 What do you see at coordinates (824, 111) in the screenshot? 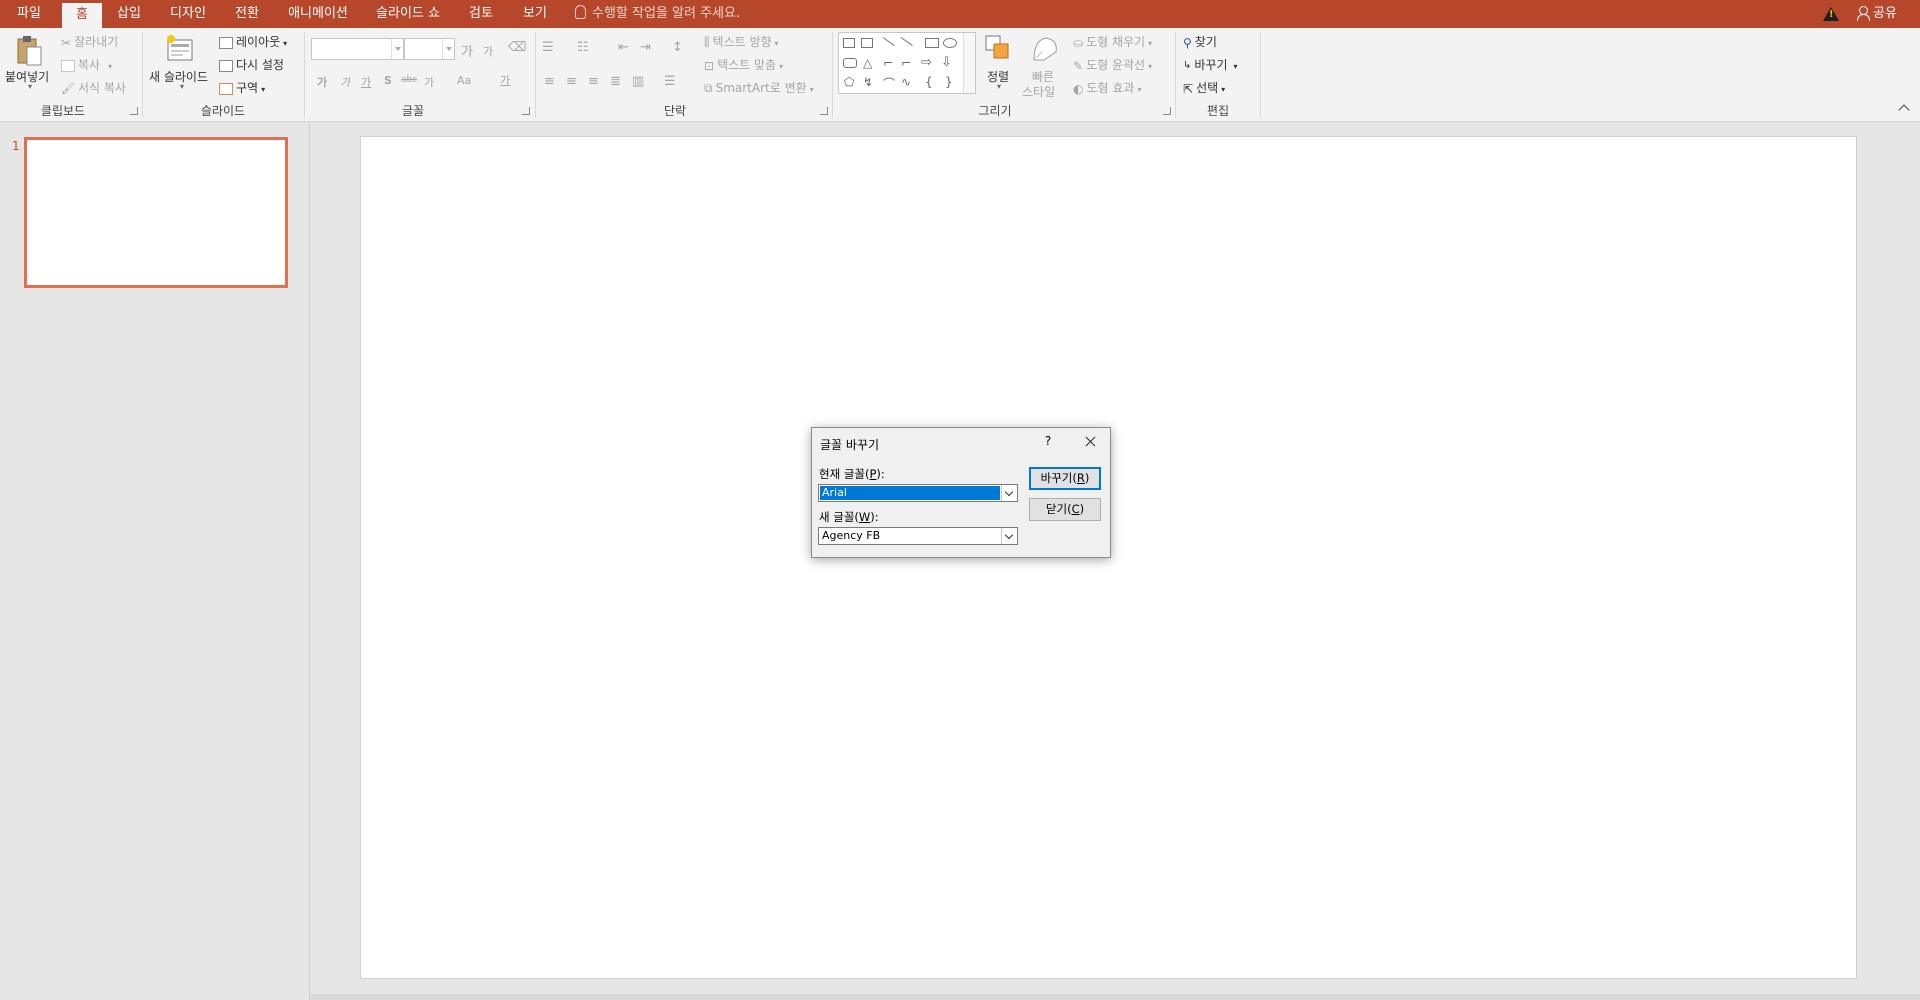
I see `paragraph-launcher-icon` at bounding box center [824, 111].